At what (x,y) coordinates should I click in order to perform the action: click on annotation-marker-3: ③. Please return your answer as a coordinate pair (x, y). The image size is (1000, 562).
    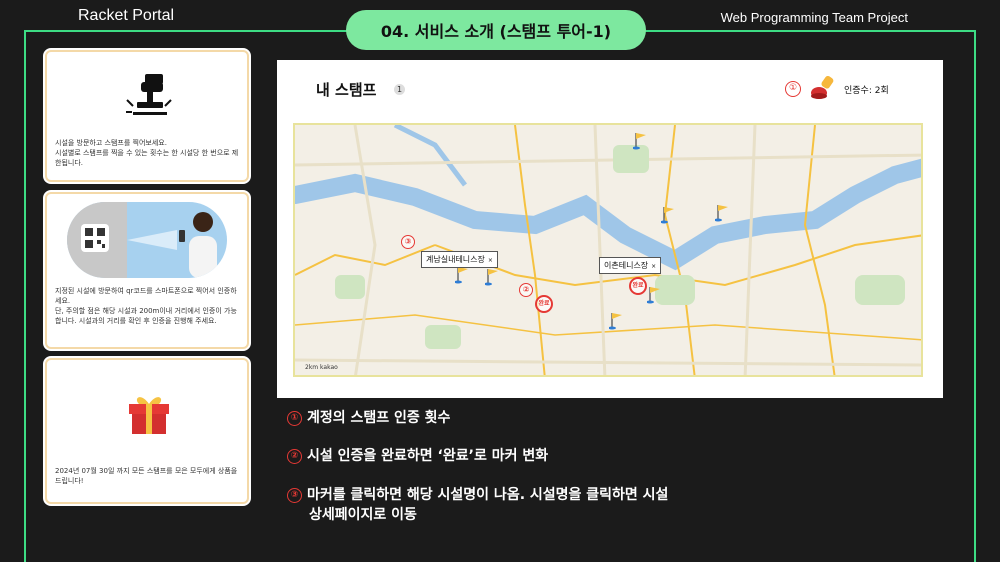
    Looking at the image, I should click on (408, 242).